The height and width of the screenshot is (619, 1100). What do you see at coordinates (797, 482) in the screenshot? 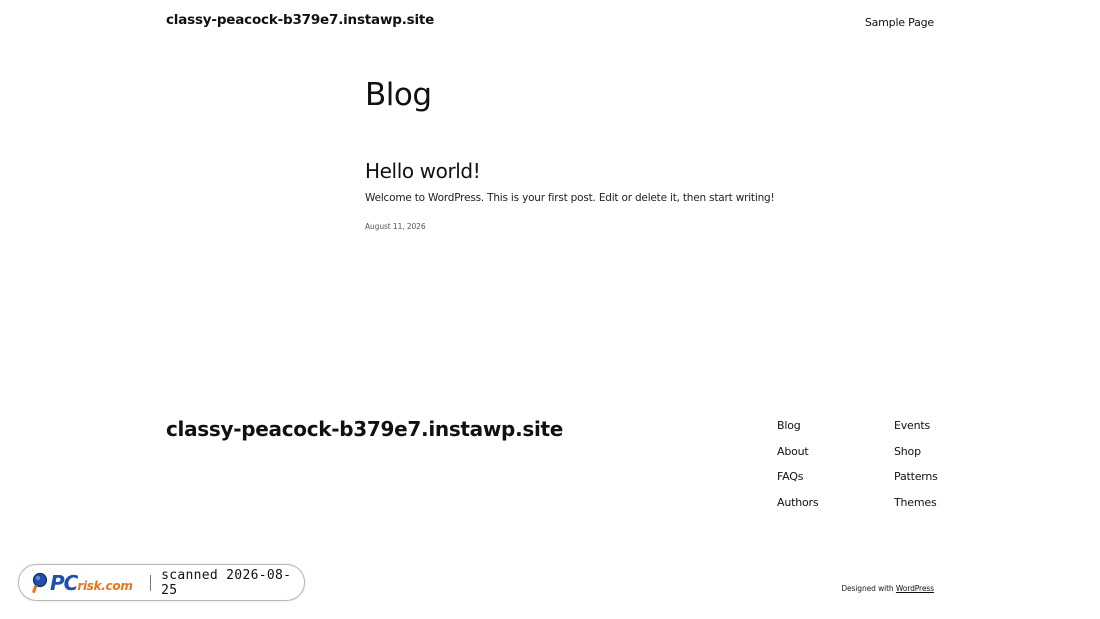
I see `footer-link-faqs: FAQs` at bounding box center [797, 482].